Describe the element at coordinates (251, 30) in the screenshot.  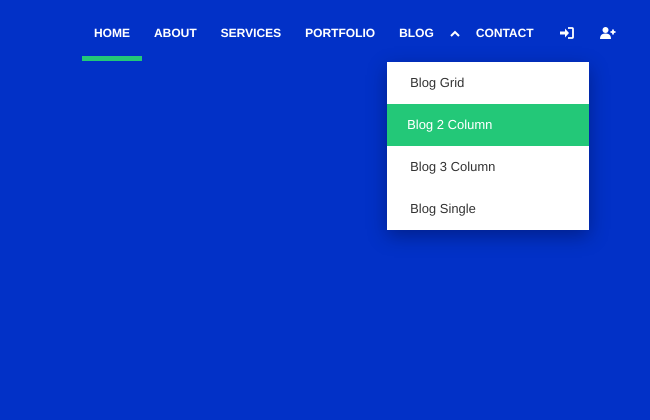
I see `nav-link: SERVICES` at that location.